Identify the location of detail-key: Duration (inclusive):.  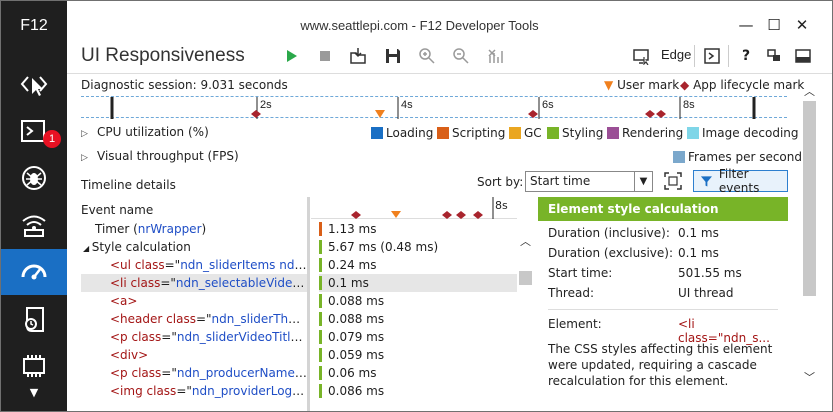
(609, 233).